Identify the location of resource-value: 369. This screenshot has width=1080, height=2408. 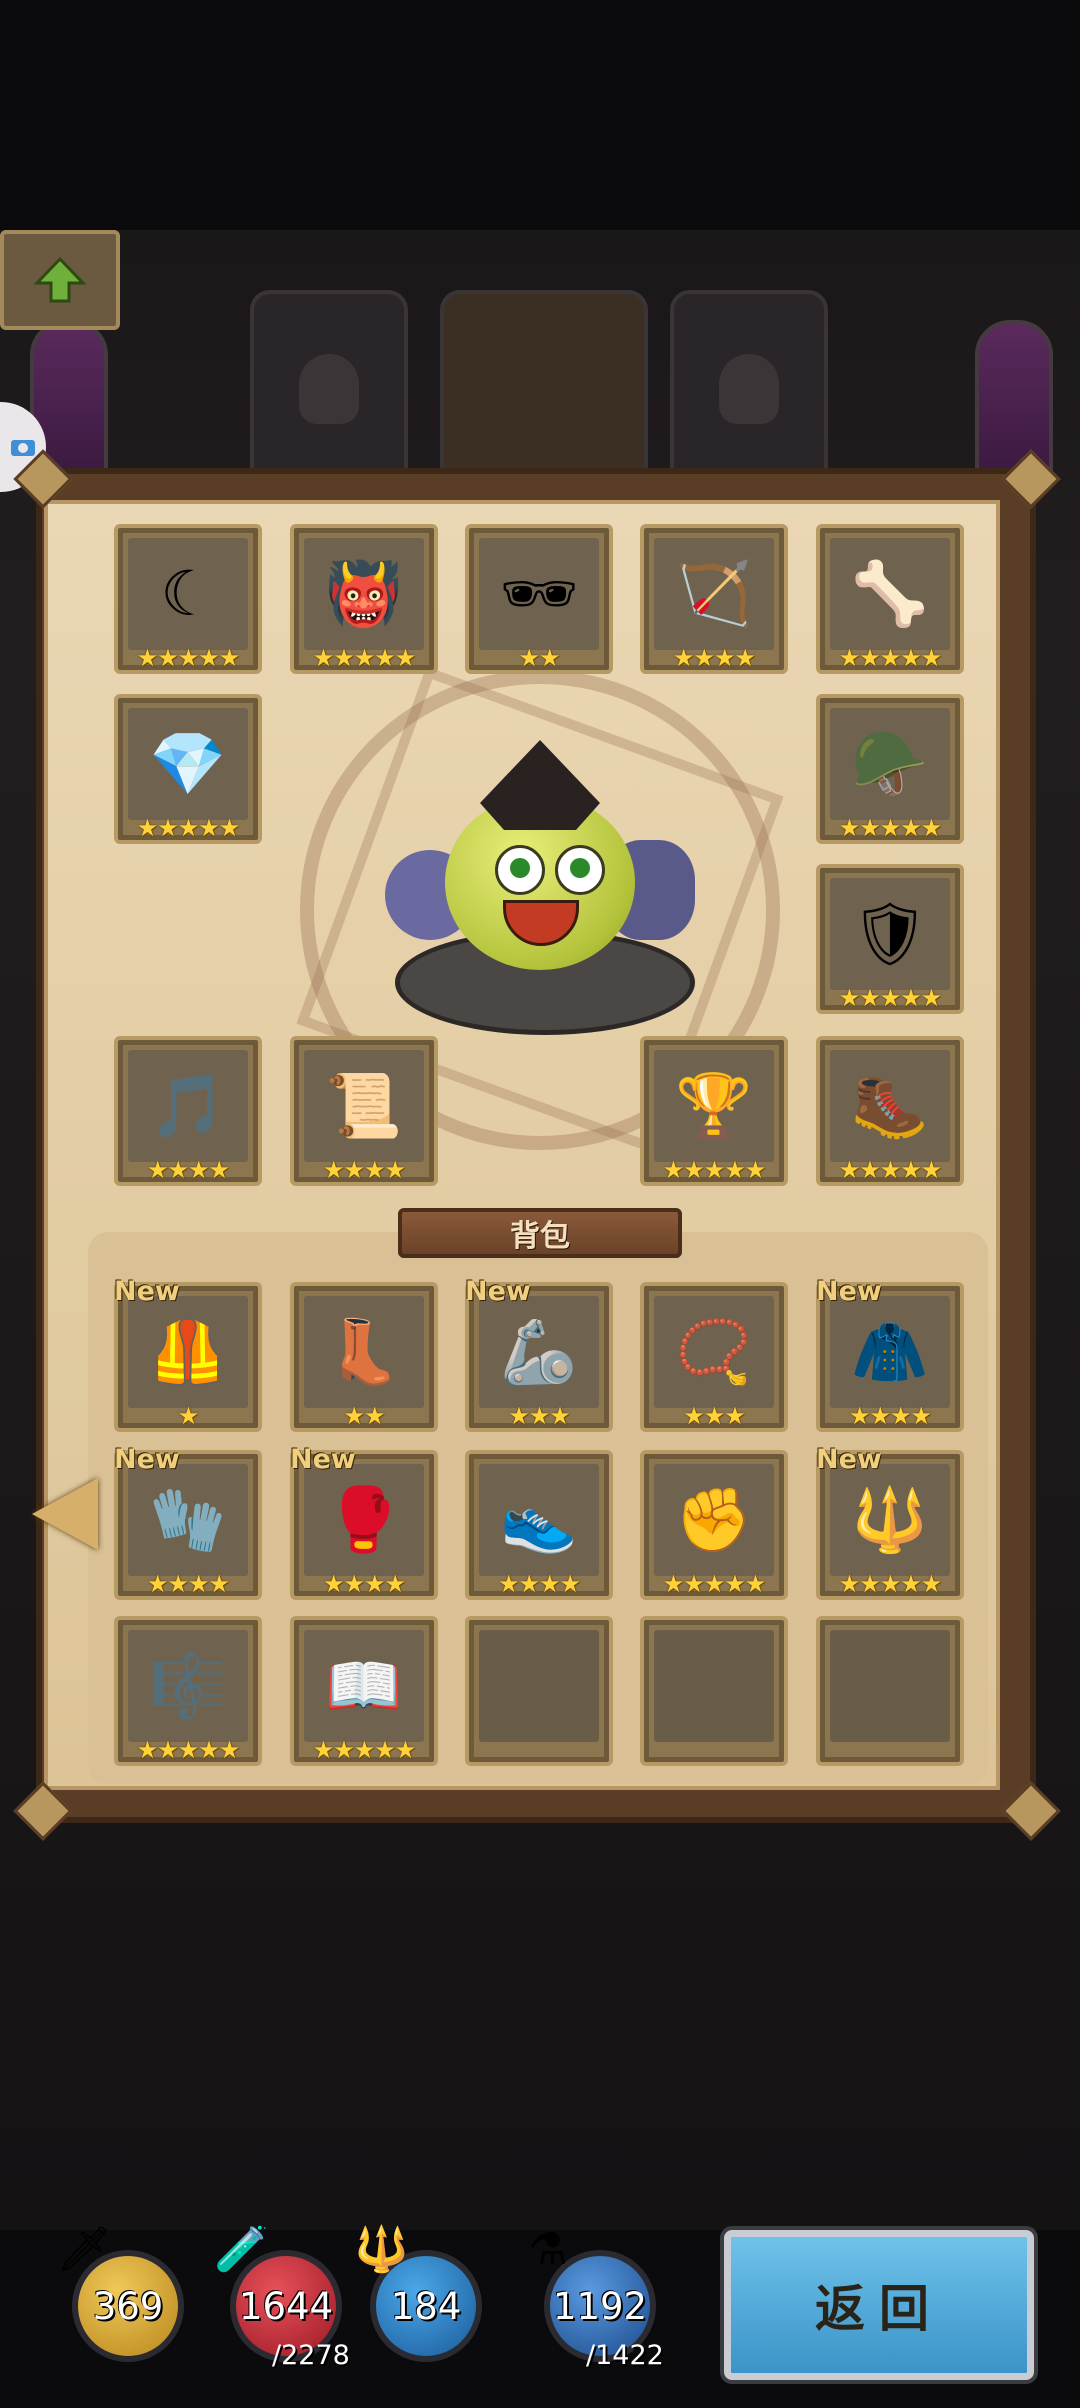
(128, 2306).